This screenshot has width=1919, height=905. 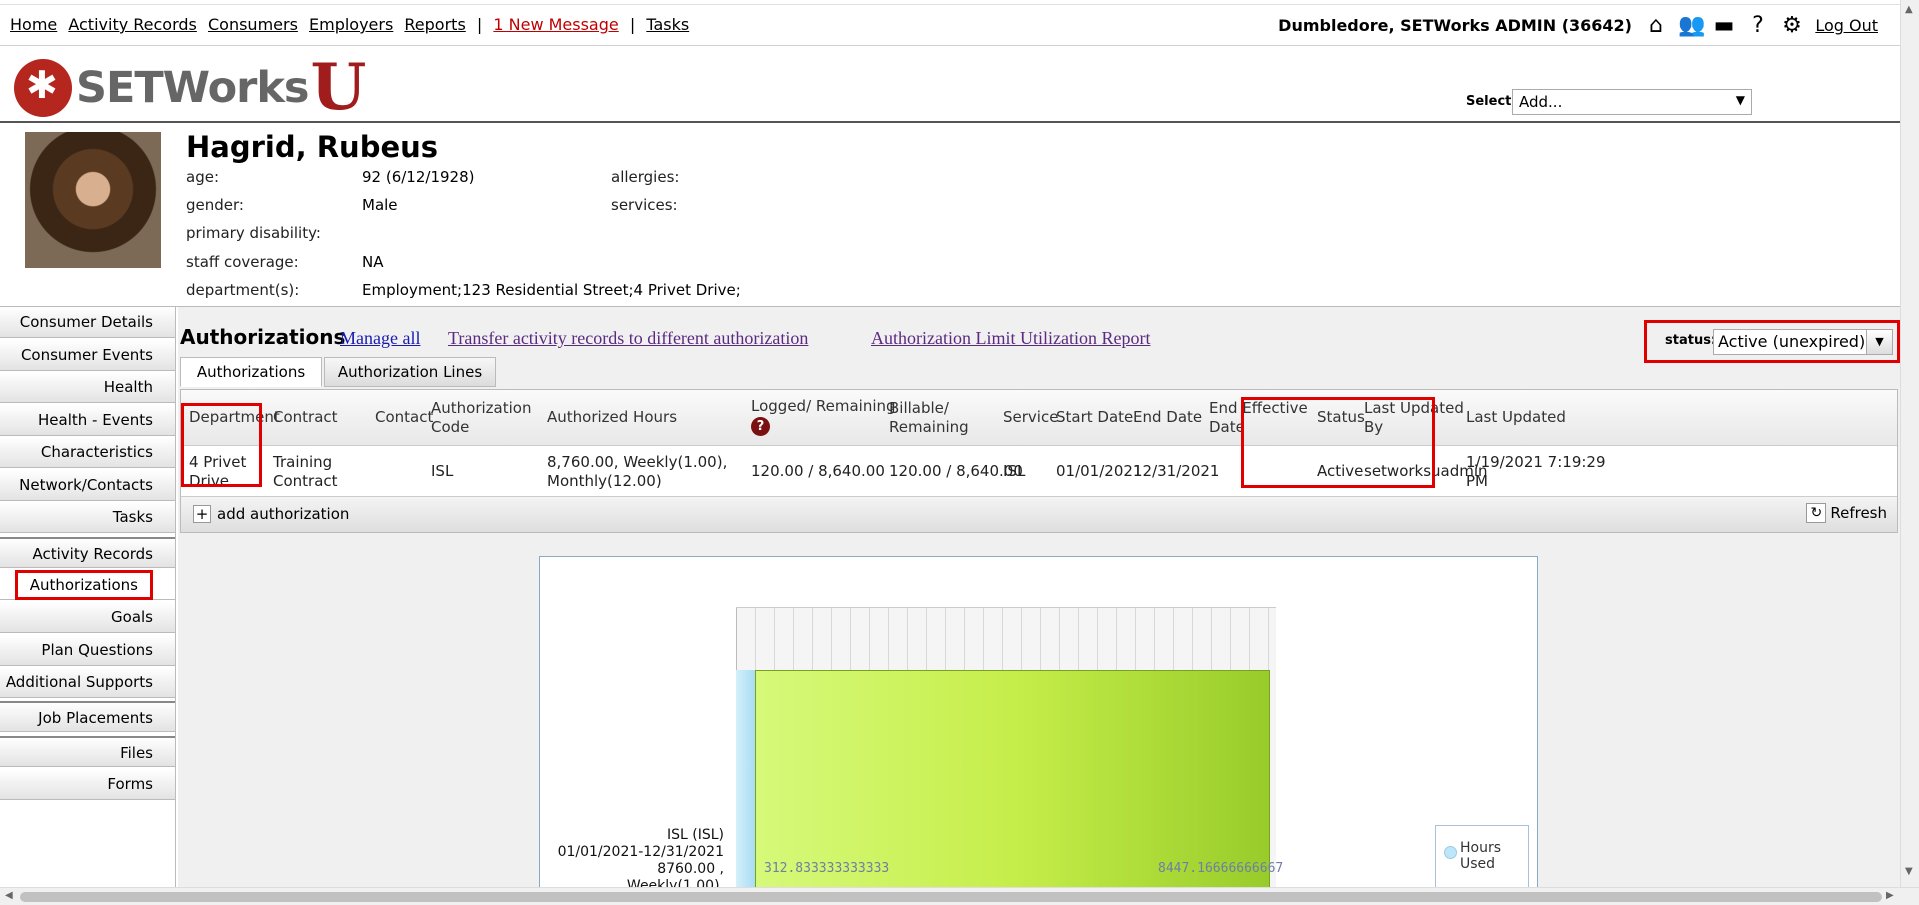 I want to click on cell-start-date: 01/01/2021, so click(x=1099, y=471).